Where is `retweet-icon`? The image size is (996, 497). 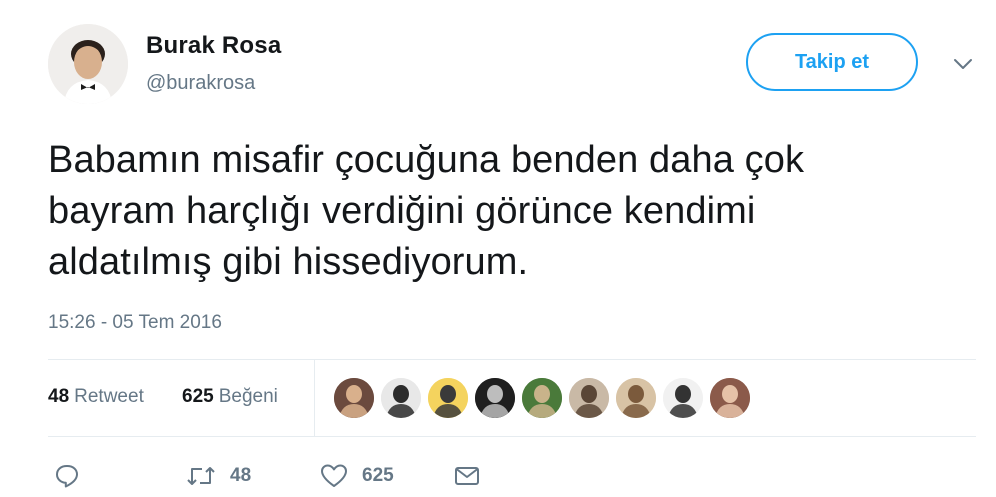
retweet-icon is located at coordinates (201, 476).